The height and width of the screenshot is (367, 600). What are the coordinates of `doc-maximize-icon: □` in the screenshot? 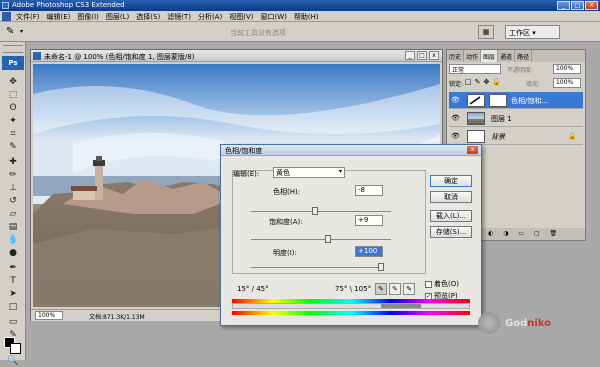 It's located at (422, 55).